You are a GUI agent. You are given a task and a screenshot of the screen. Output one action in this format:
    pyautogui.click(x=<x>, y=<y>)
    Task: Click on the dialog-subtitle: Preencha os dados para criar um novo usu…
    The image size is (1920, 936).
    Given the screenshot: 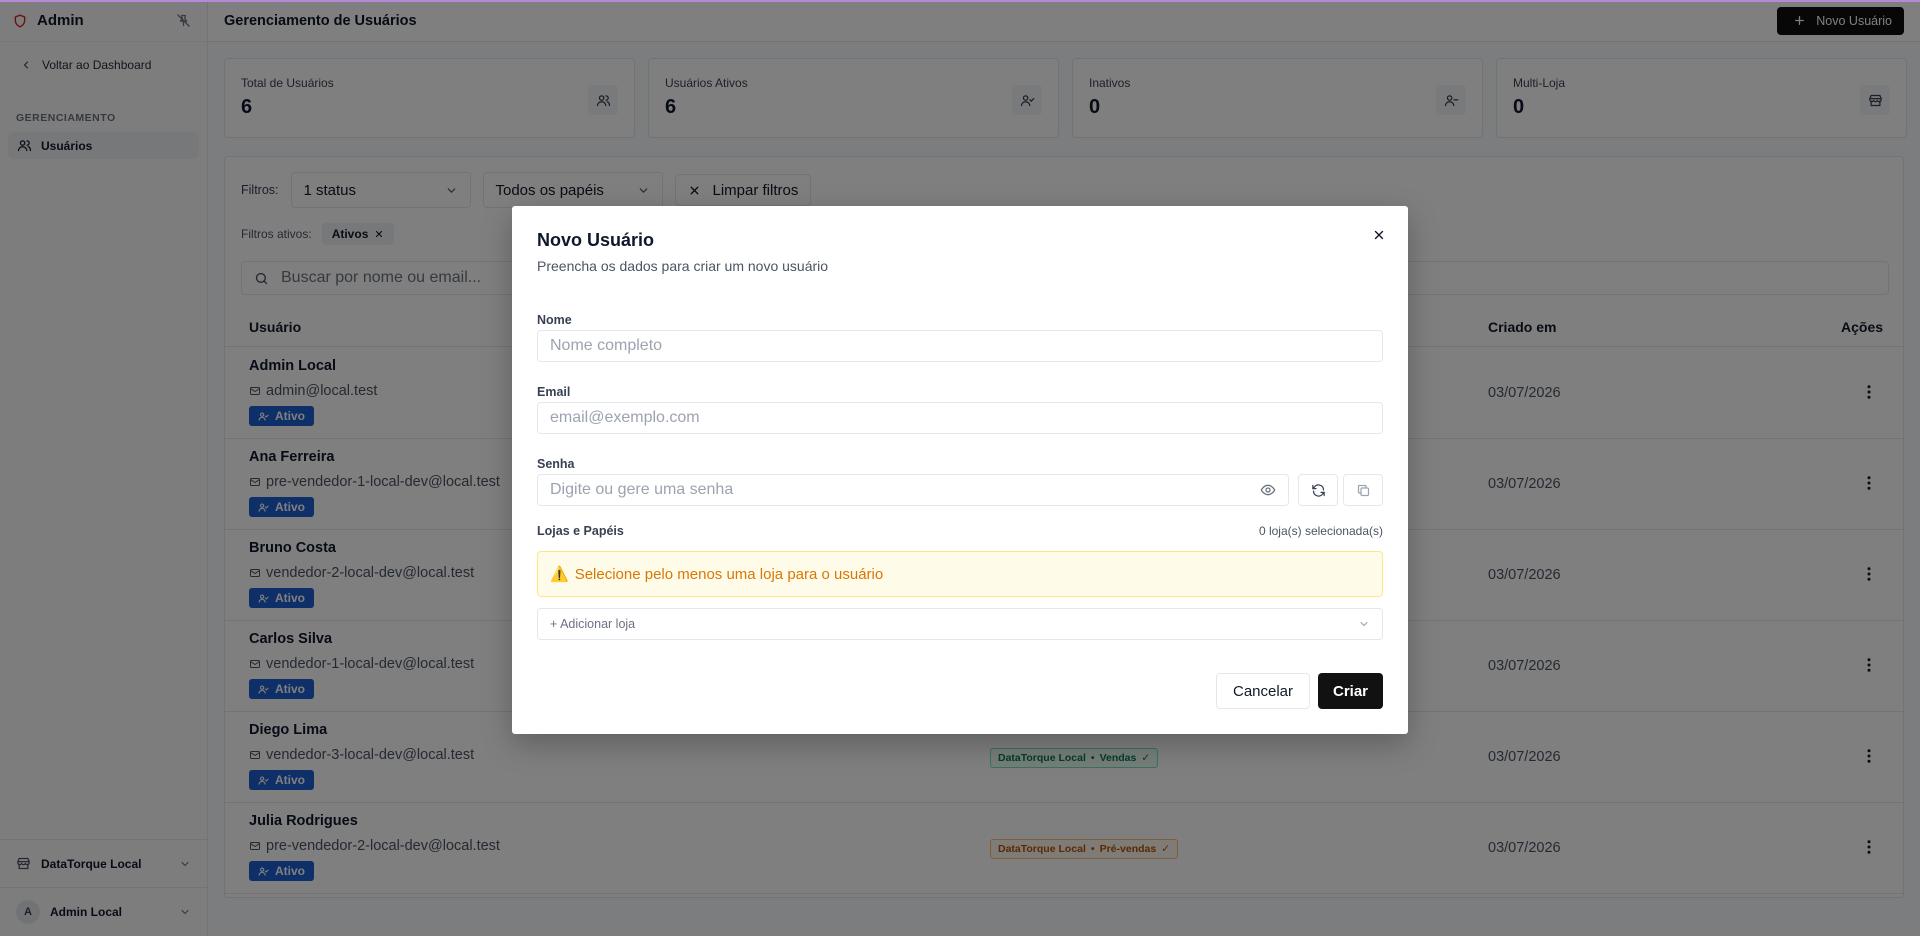 What is the action you would take?
    pyautogui.click(x=683, y=266)
    